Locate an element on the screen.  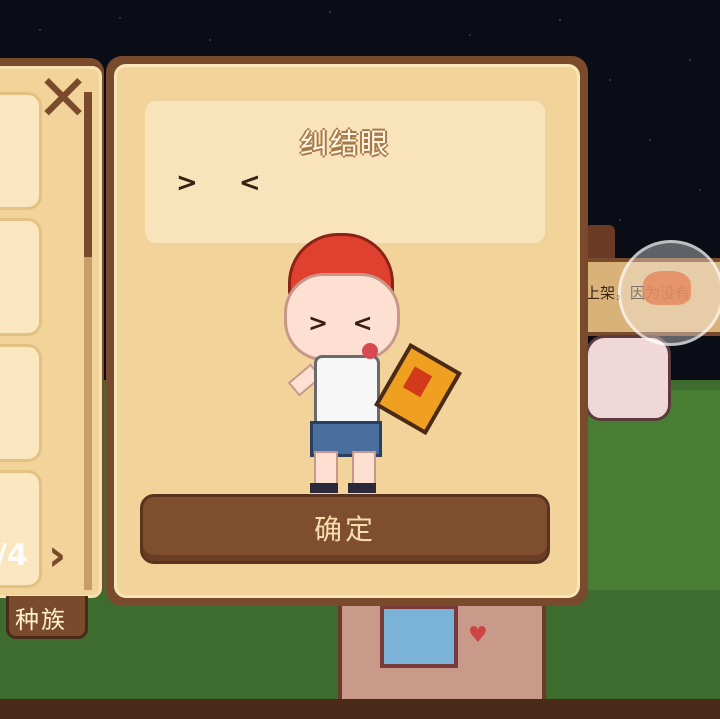
race-tab-label: 种族 is located at coordinates (41, 620).